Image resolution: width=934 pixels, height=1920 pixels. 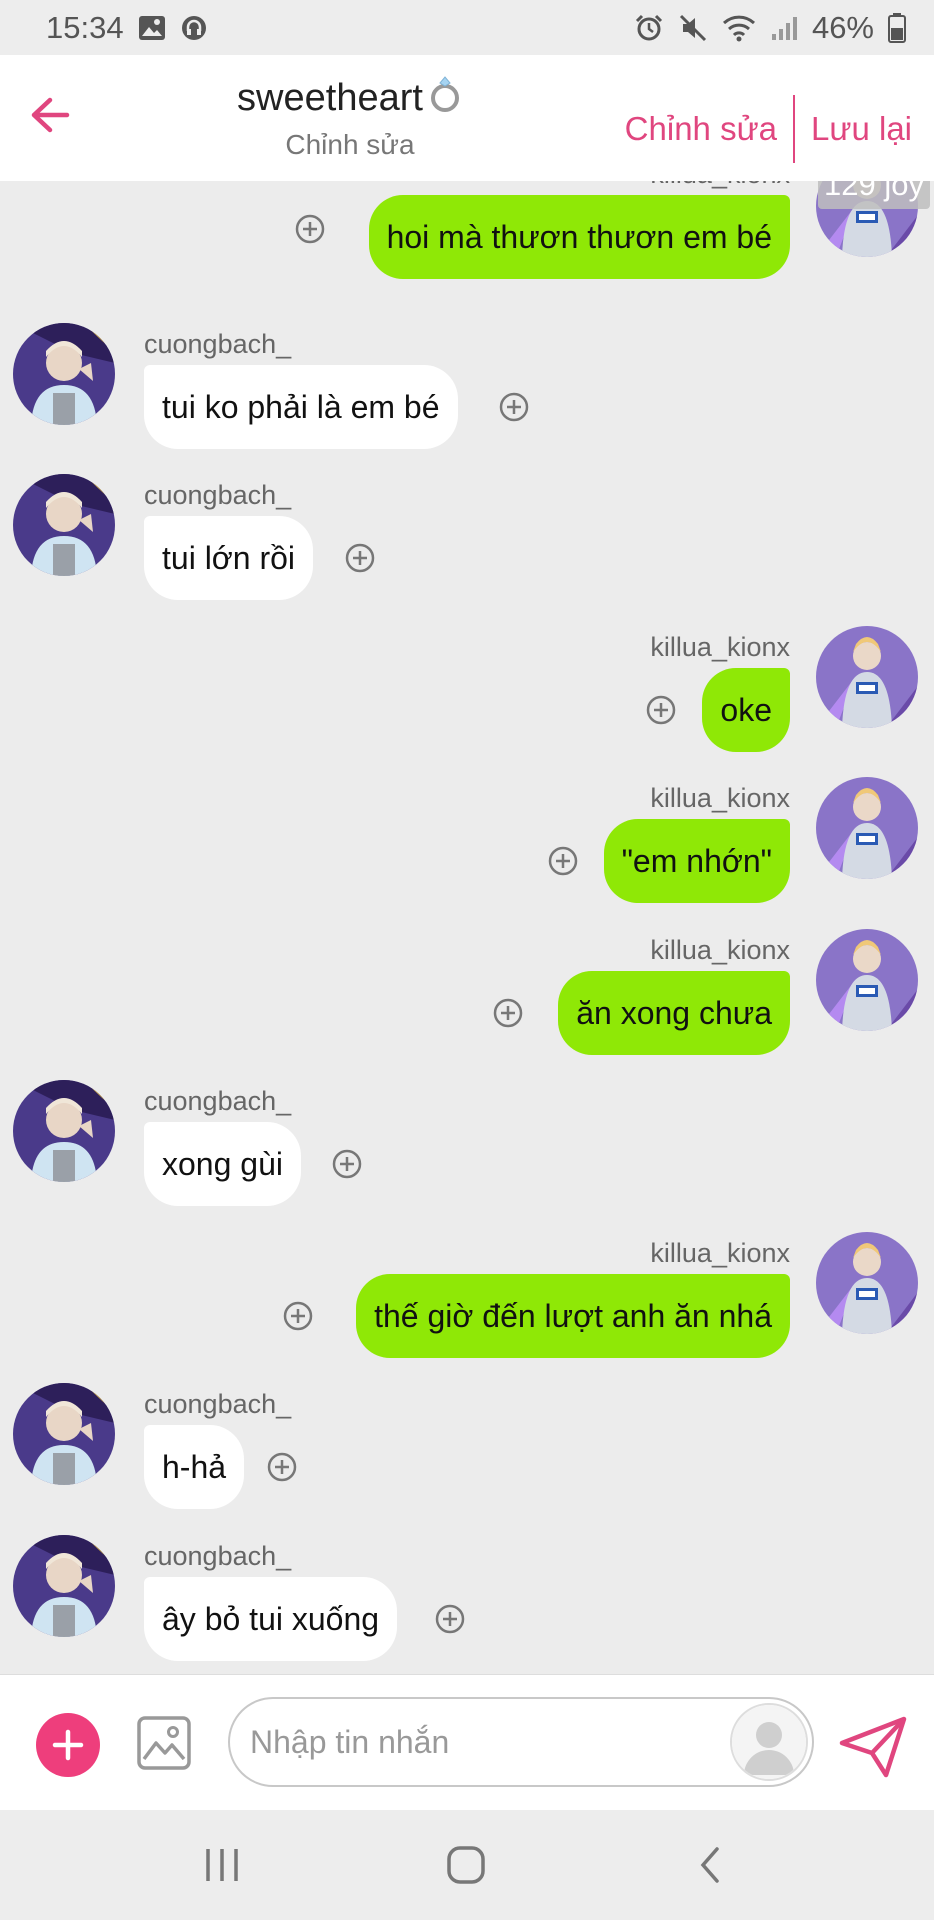 I want to click on chat-subtitle: Chỉnh sửa, so click(x=350, y=144).